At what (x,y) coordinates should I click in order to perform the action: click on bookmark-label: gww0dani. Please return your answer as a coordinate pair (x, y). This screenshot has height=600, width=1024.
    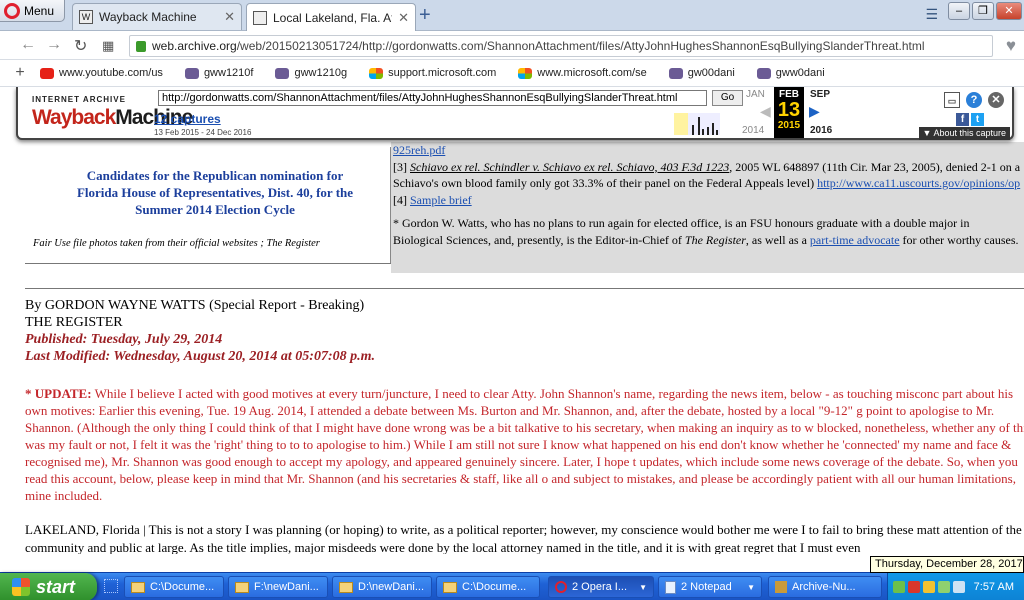
    Looking at the image, I should click on (800, 73).